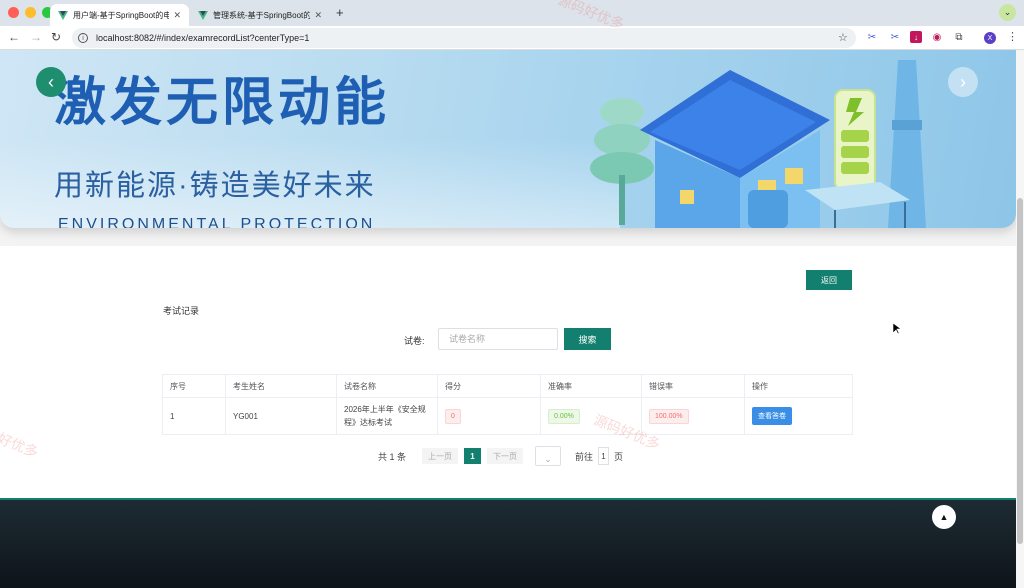  I want to click on goto-prefix: 前往, so click(584, 456).